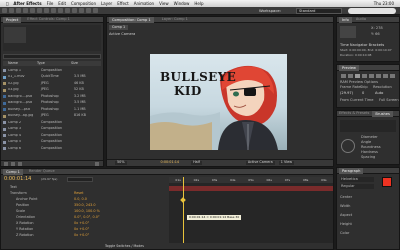  I want to click on project-search-input, so click(52, 56).